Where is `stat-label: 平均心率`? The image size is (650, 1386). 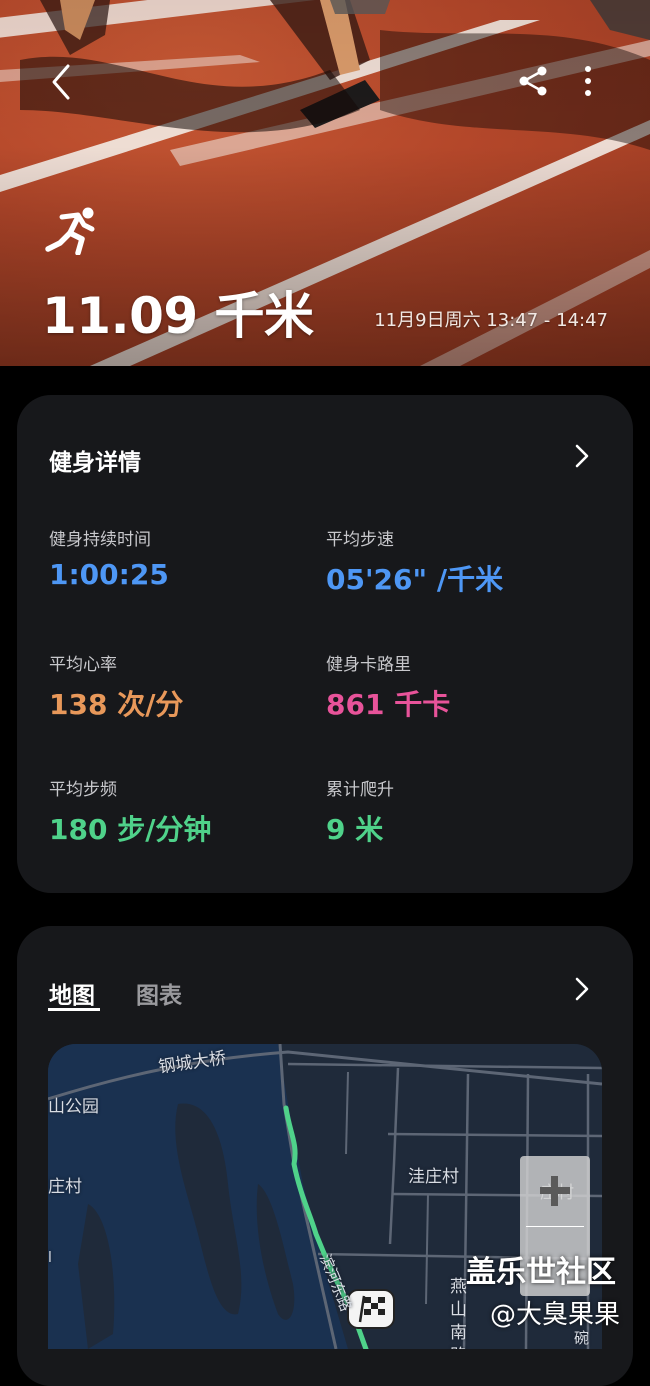 stat-label: 平均心率 is located at coordinates (83, 665).